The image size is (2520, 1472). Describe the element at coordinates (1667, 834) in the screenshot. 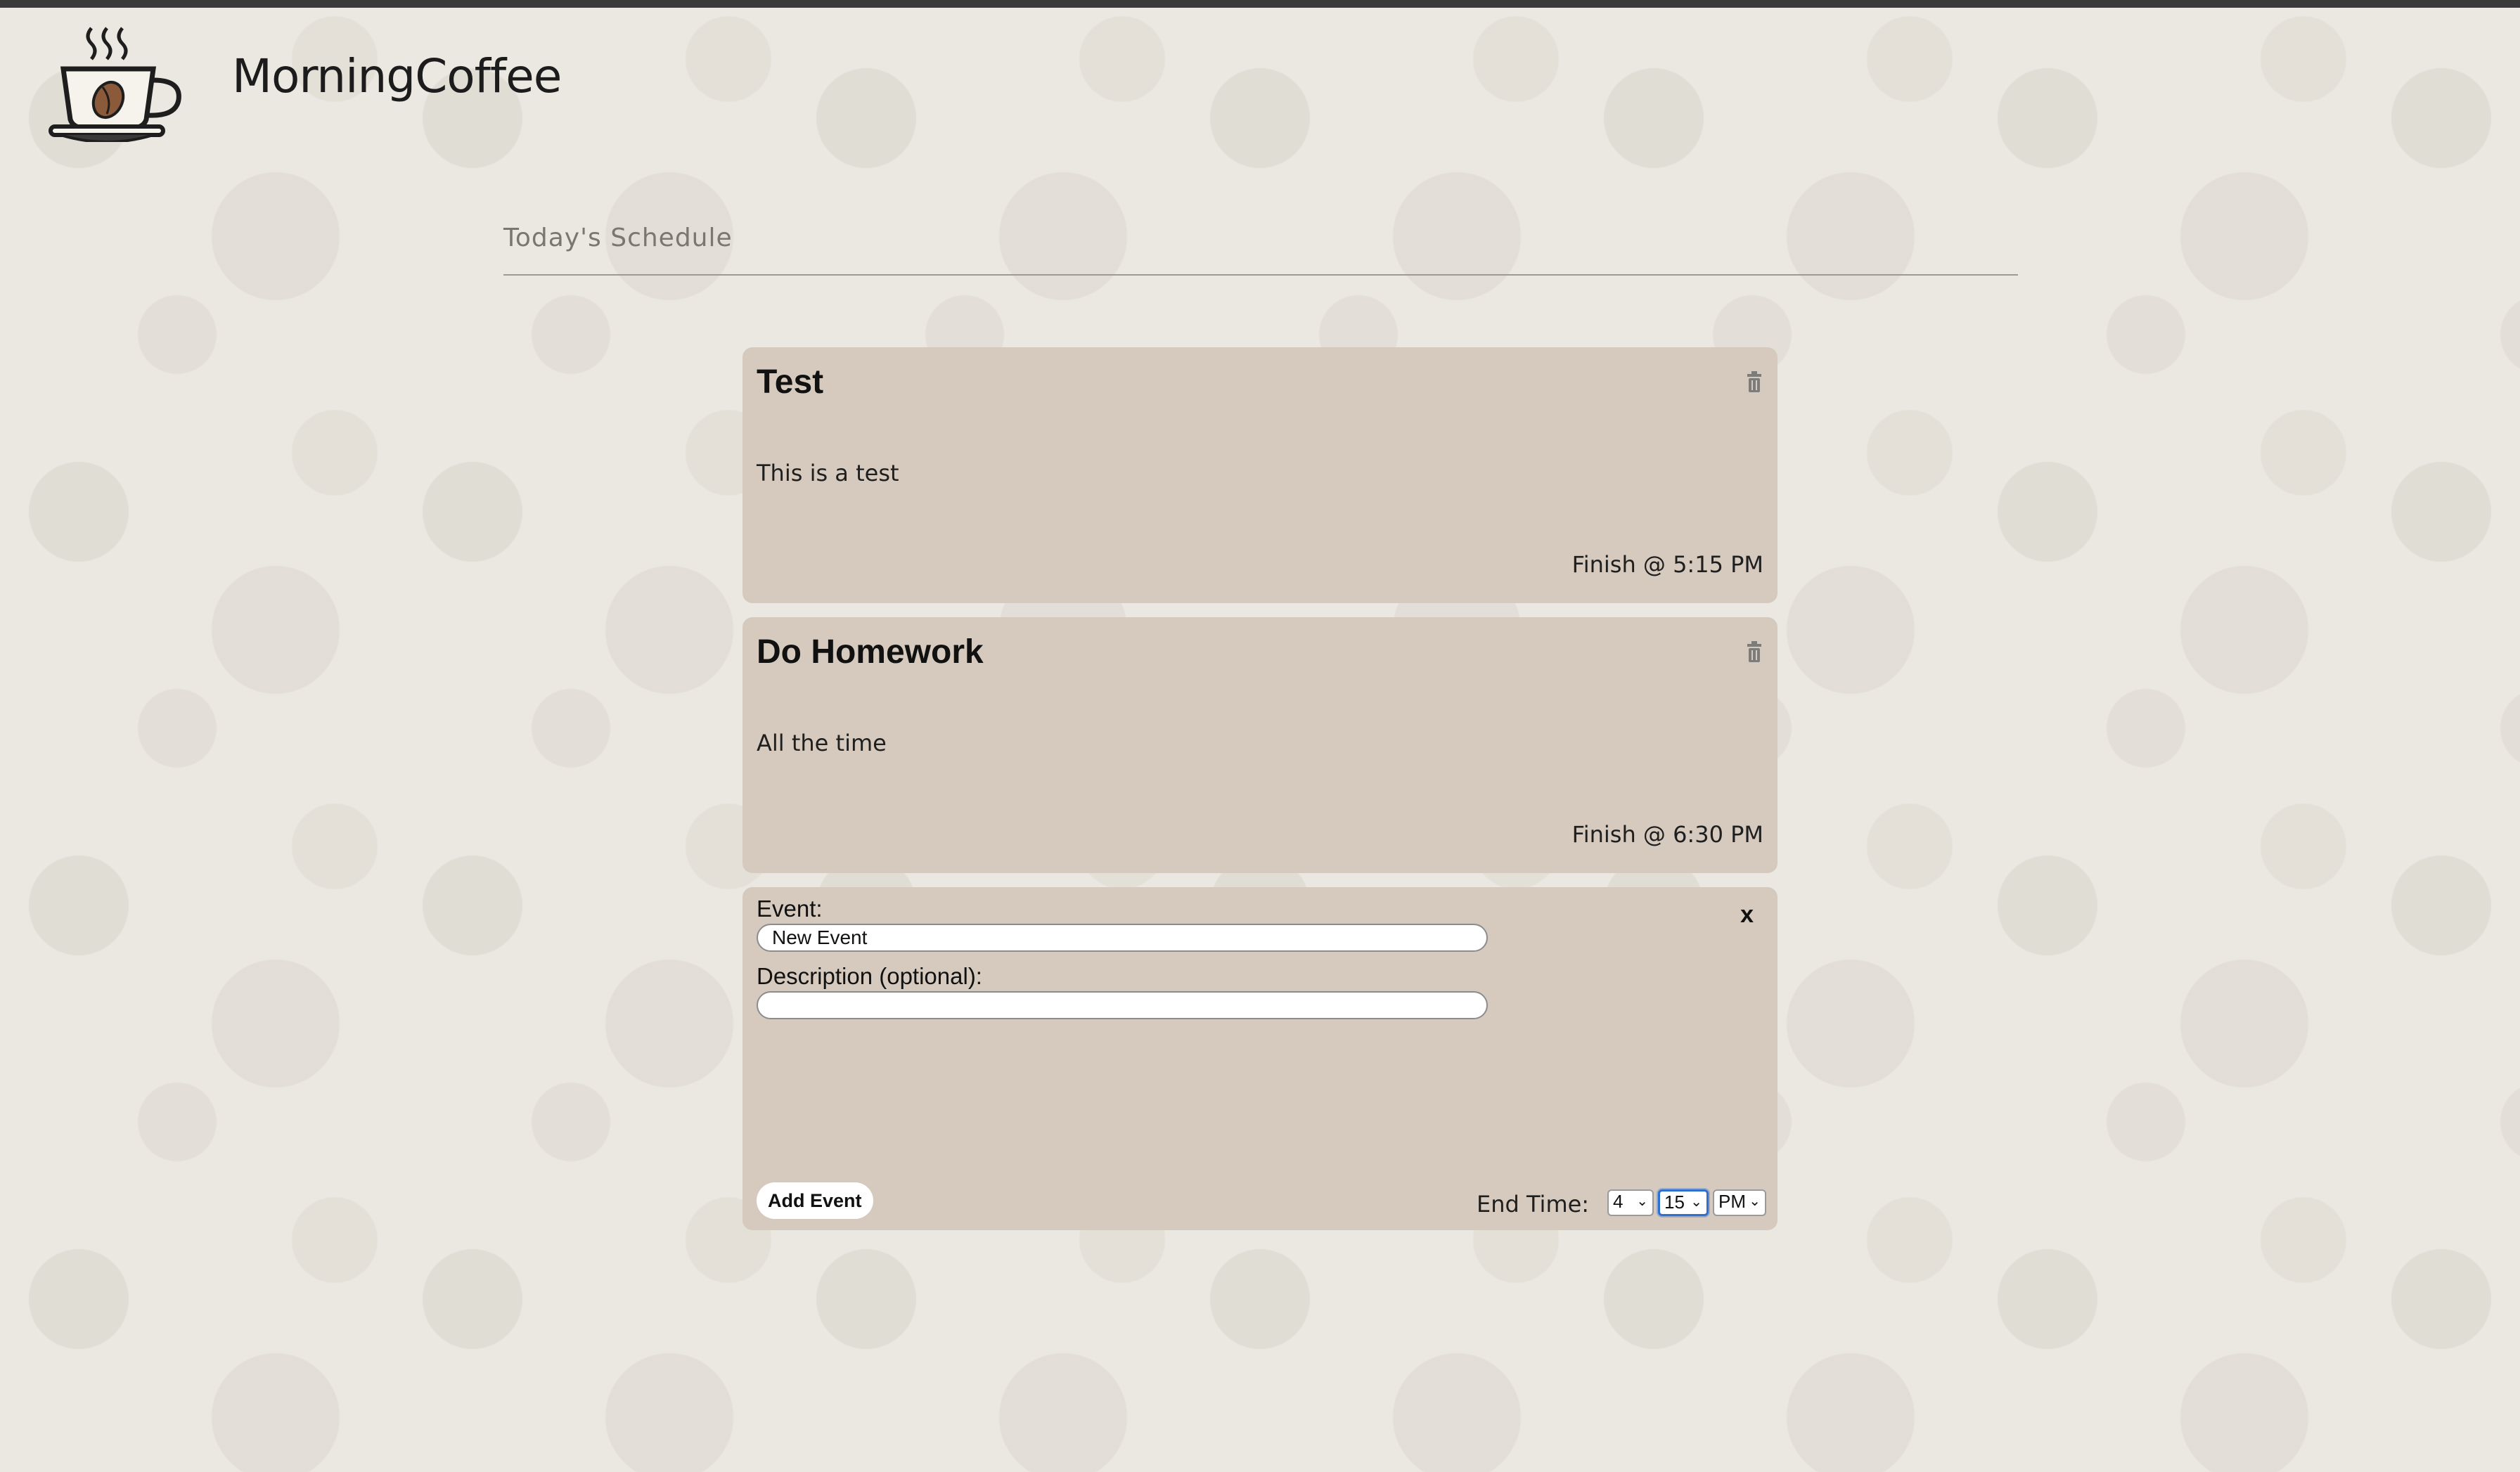

I see `event-finish-time: Finish @ 6:30 PM` at that location.